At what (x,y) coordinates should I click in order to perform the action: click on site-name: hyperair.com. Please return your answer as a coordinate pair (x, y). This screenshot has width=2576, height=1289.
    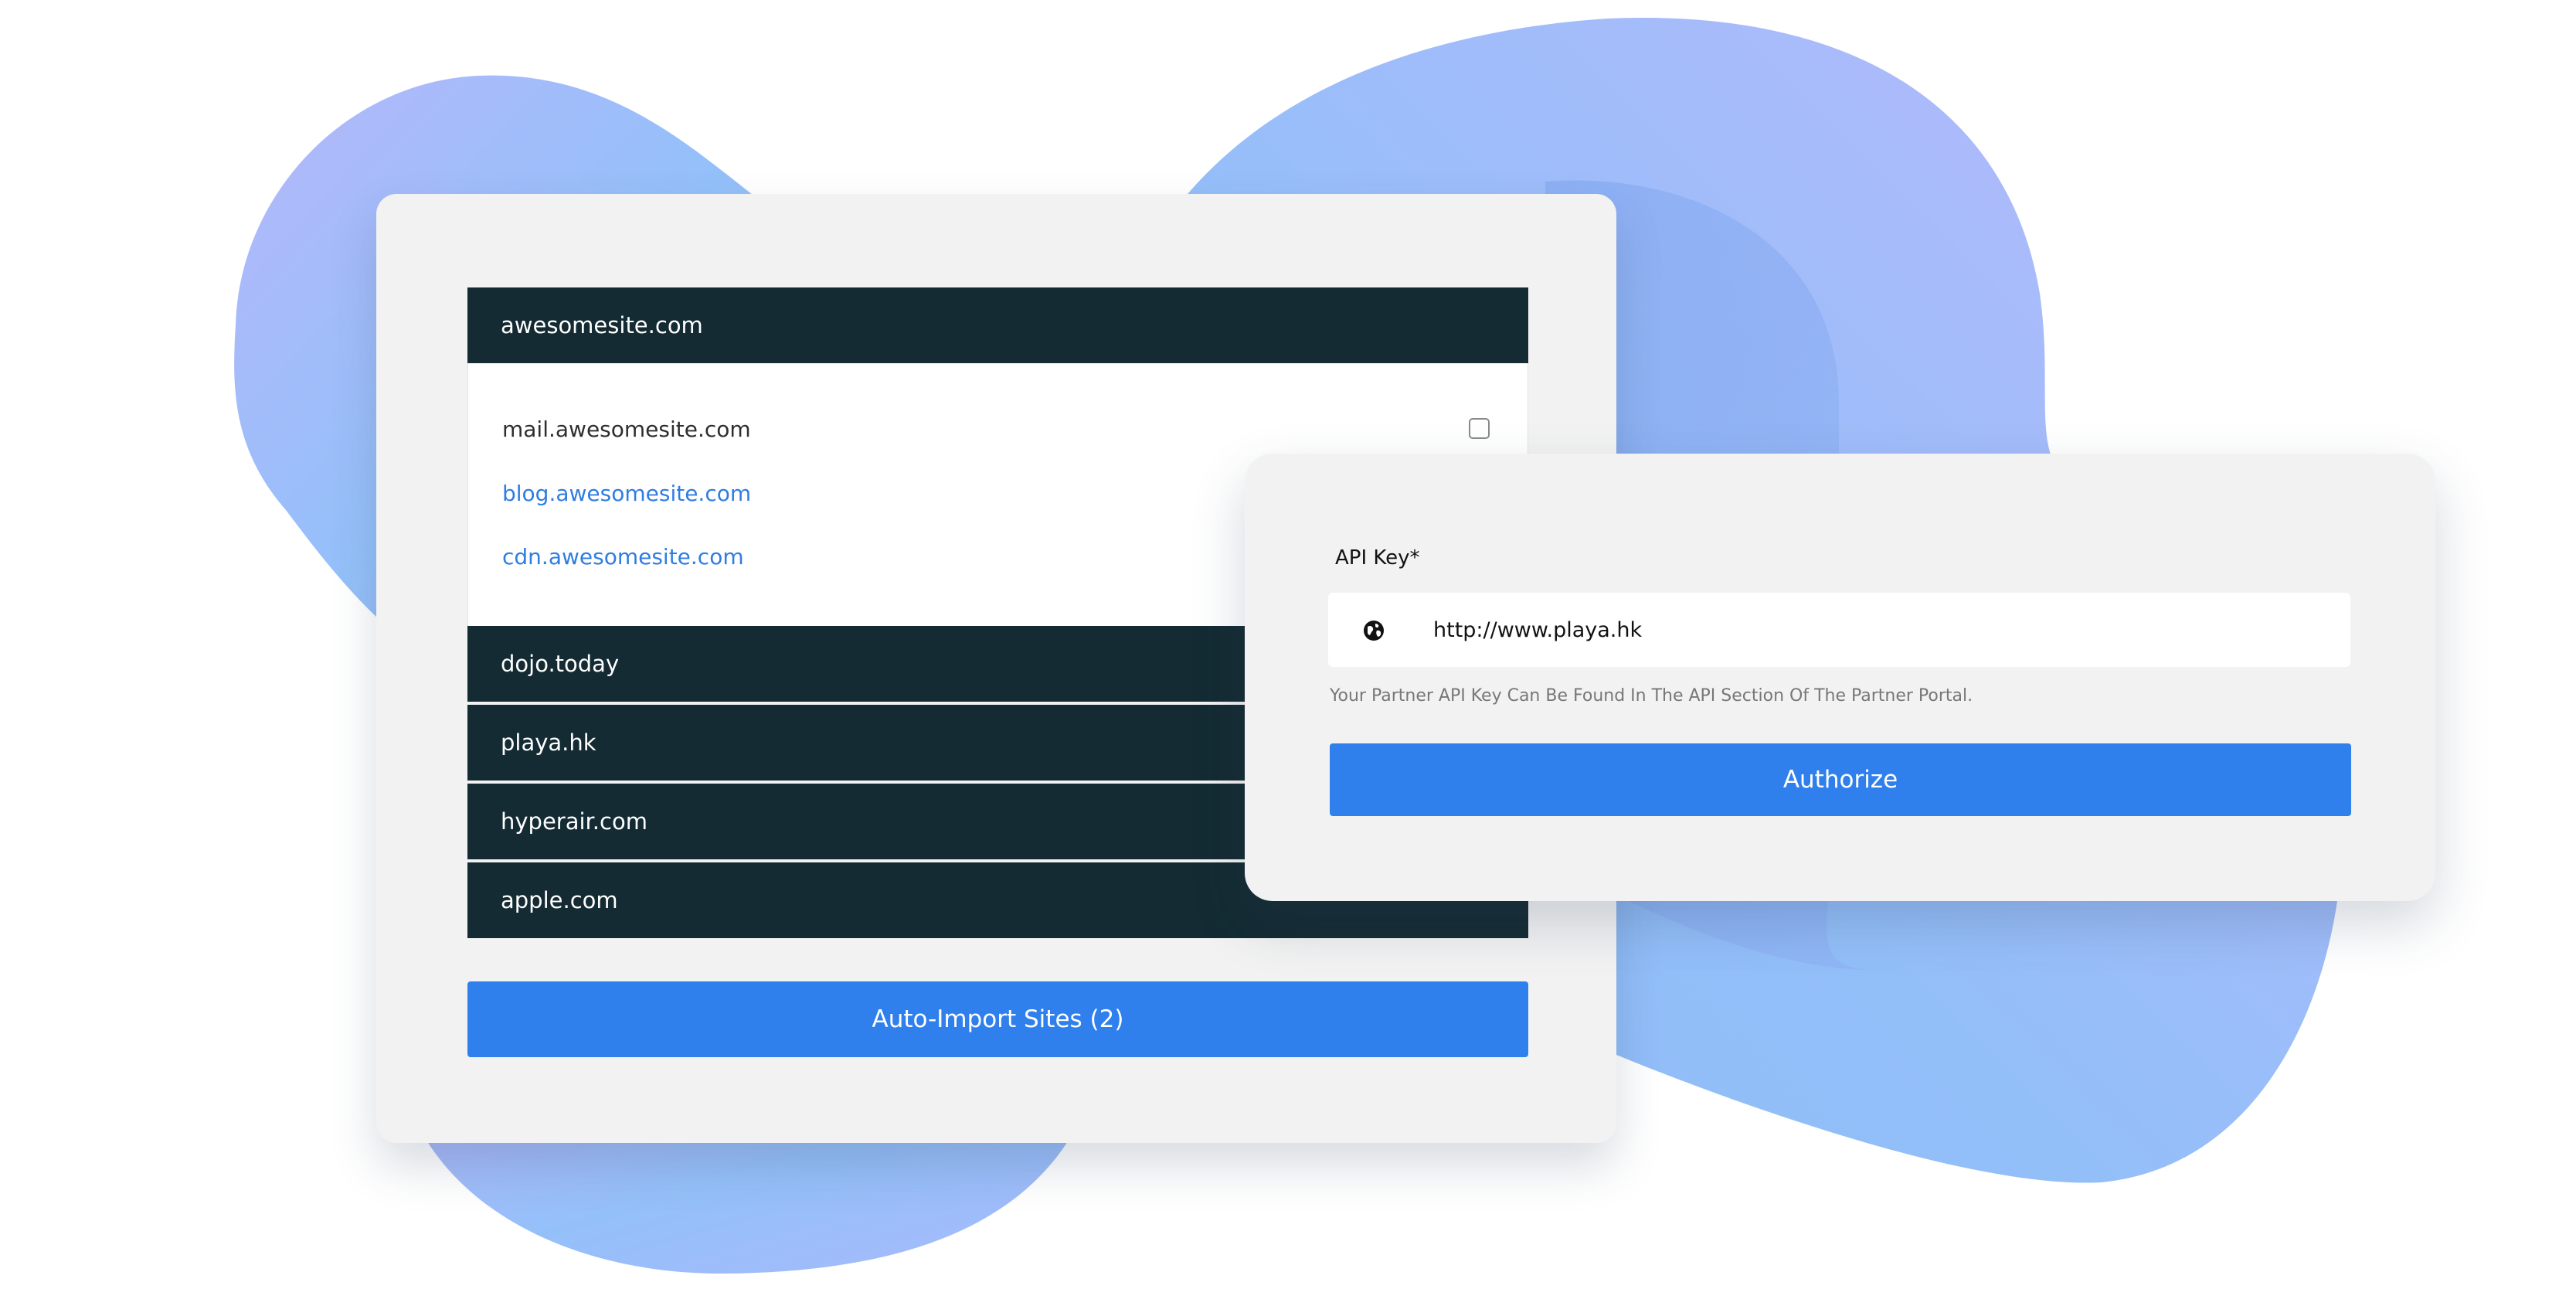
    Looking at the image, I should click on (574, 821).